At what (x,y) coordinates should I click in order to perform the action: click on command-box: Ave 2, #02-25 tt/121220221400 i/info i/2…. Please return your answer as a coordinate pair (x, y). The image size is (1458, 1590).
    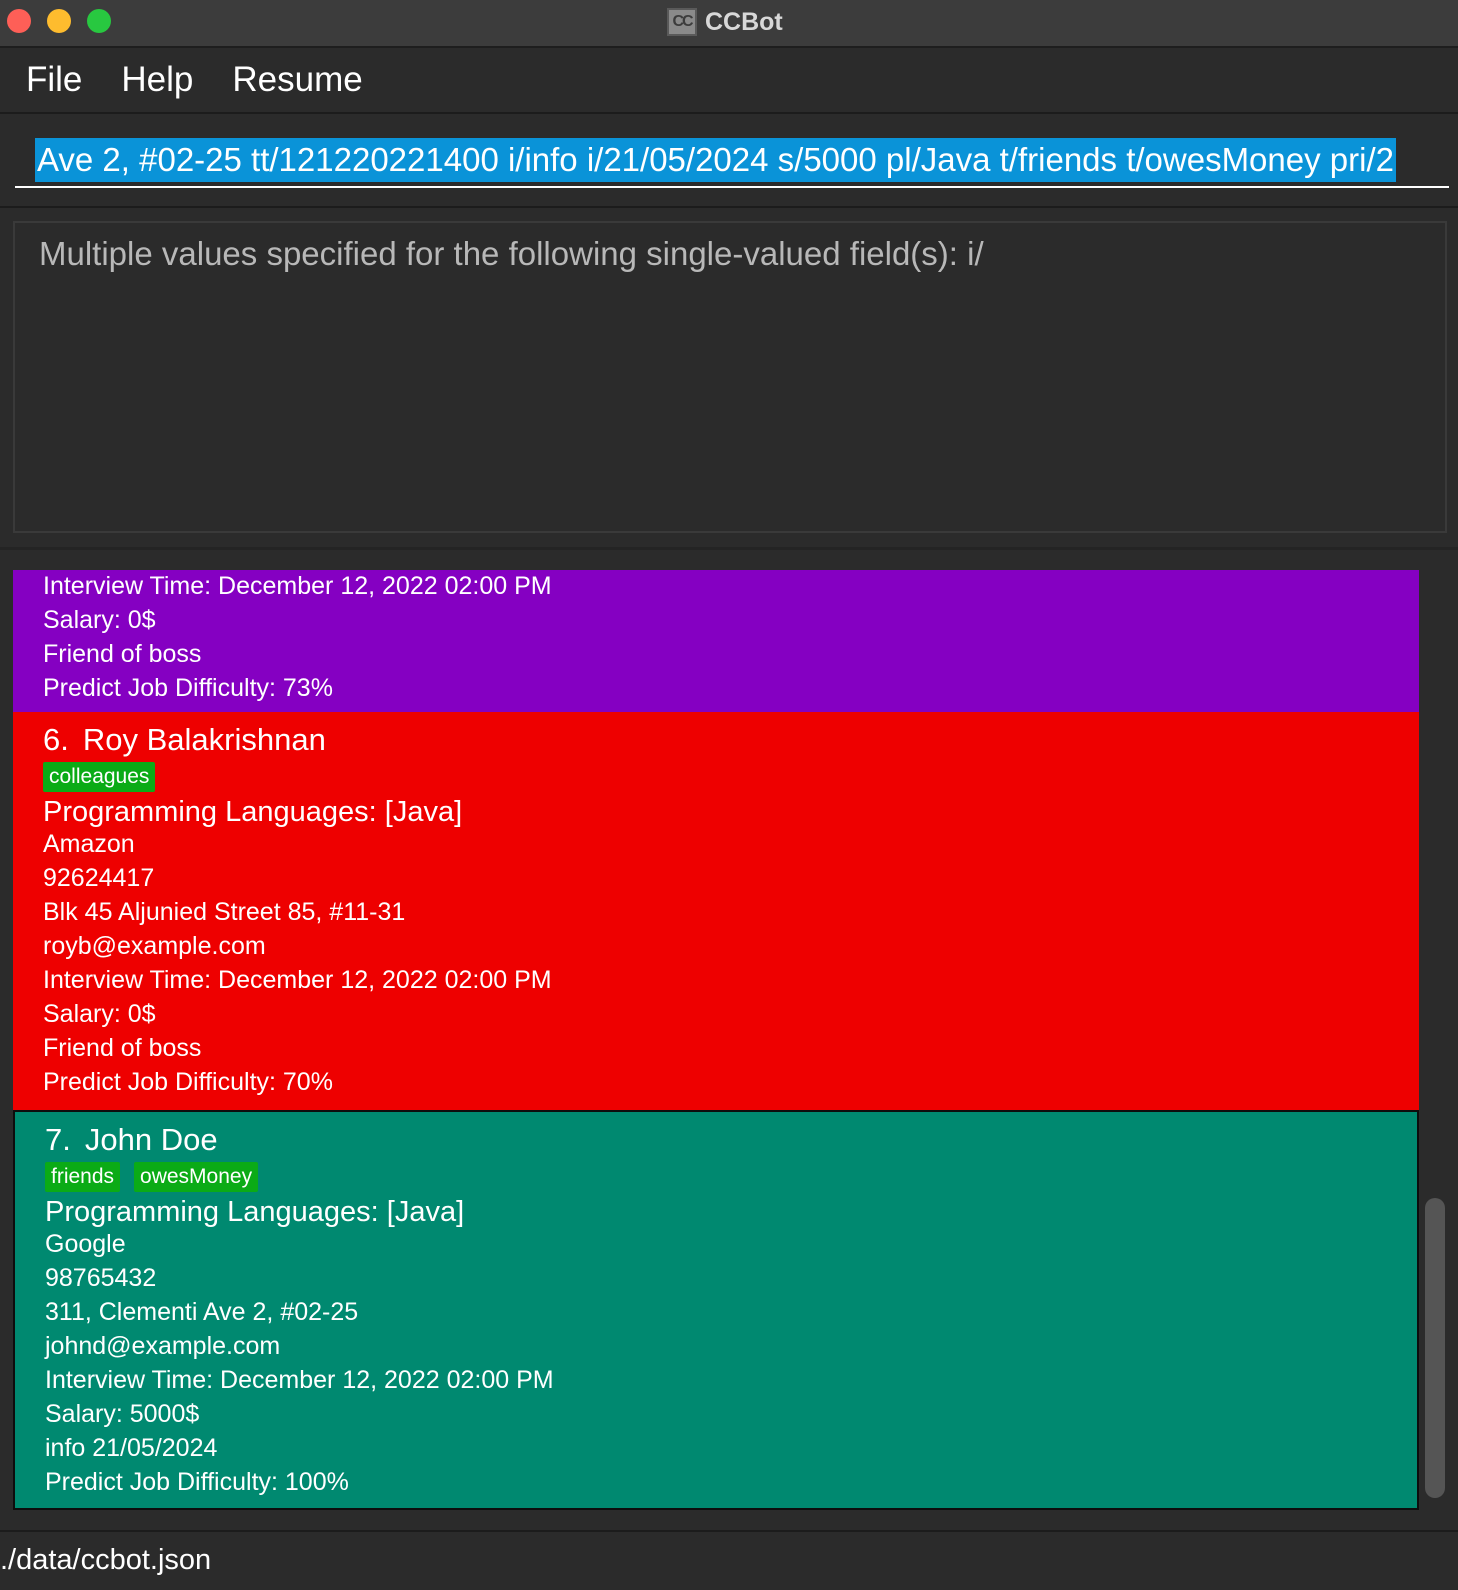
    Looking at the image, I should click on (729, 161).